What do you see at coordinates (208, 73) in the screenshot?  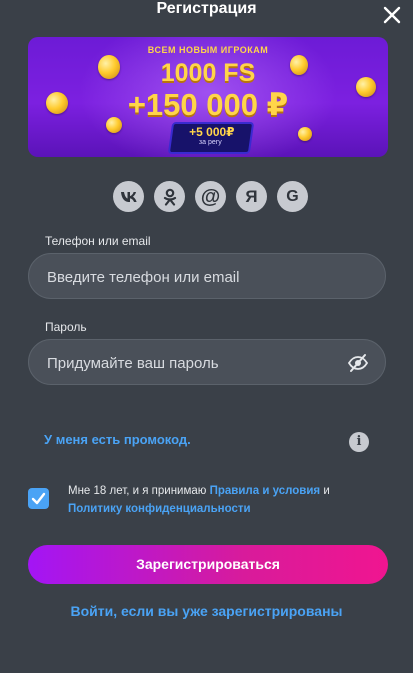 I see `banner-fs-text: 1000 FS` at bounding box center [208, 73].